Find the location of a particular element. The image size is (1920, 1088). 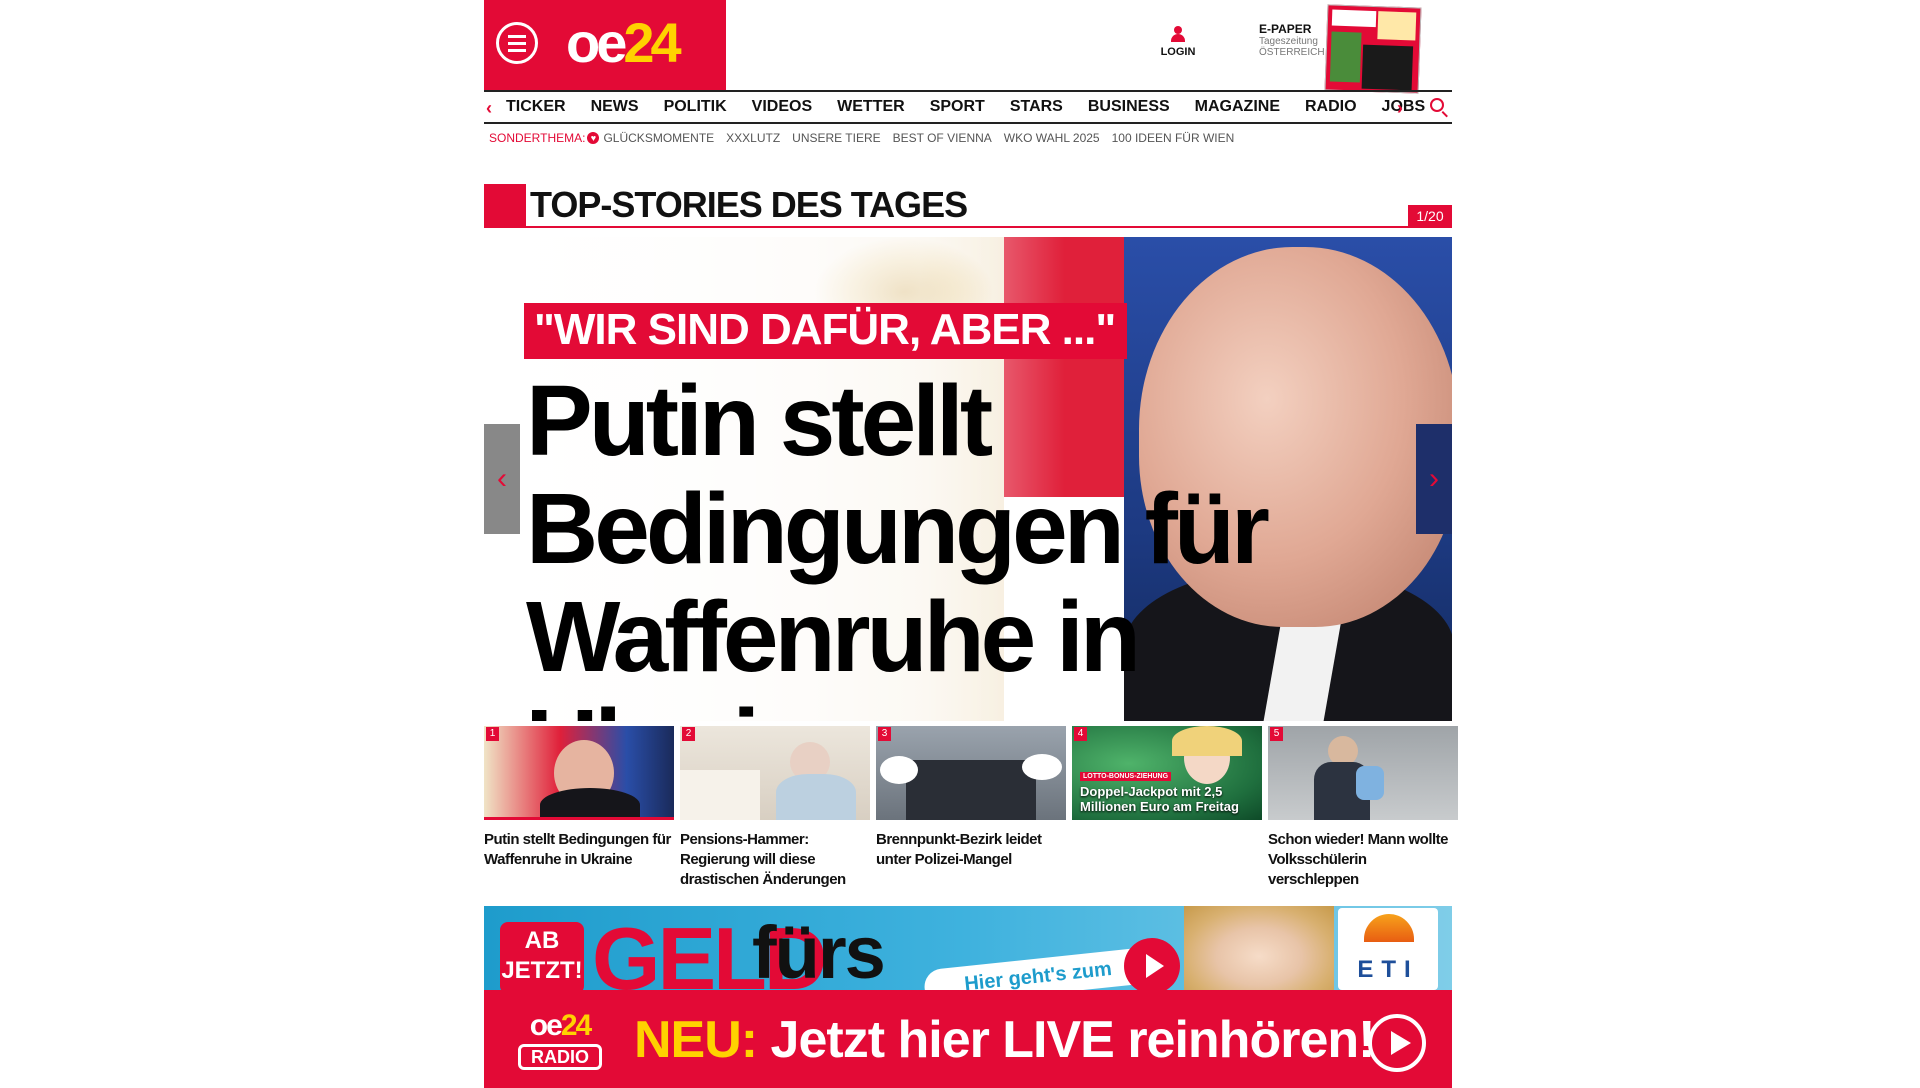

radio-logo-24: 24 is located at coordinates (576, 1025).